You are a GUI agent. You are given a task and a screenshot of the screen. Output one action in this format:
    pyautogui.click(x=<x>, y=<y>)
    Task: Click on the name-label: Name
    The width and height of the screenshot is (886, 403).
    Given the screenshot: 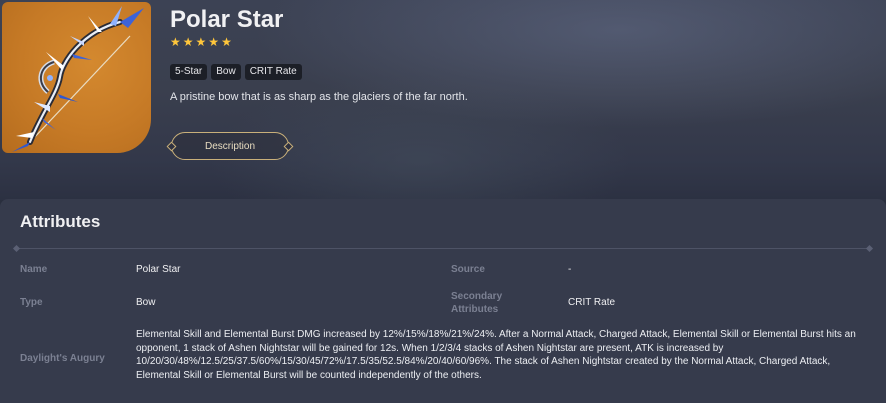 What is the action you would take?
    pyautogui.click(x=34, y=269)
    